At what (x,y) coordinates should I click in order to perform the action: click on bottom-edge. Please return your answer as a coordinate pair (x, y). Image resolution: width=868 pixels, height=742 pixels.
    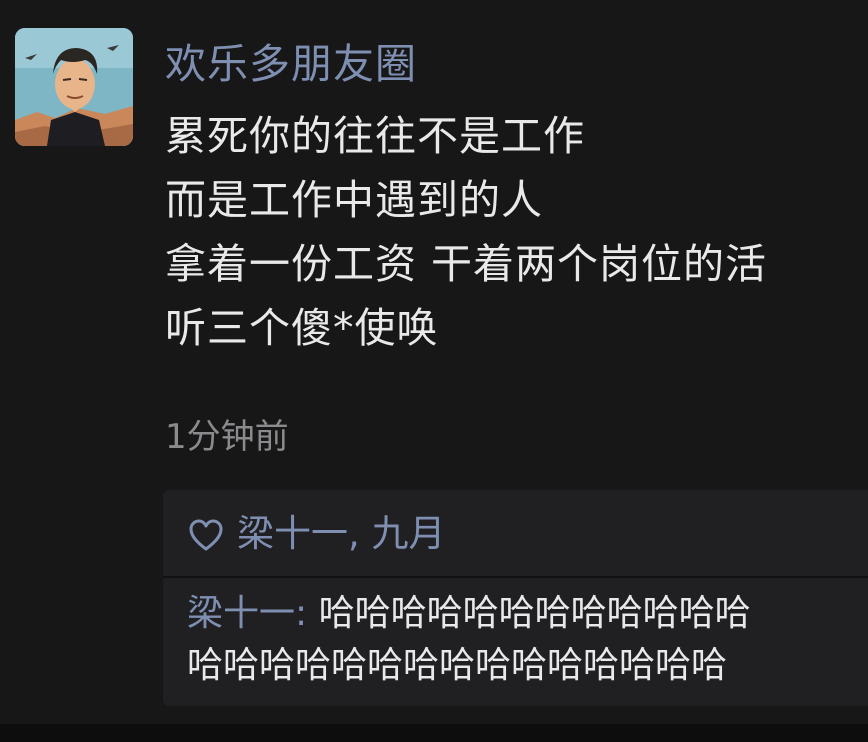
    Looking at the image, I should click on (434, 733).